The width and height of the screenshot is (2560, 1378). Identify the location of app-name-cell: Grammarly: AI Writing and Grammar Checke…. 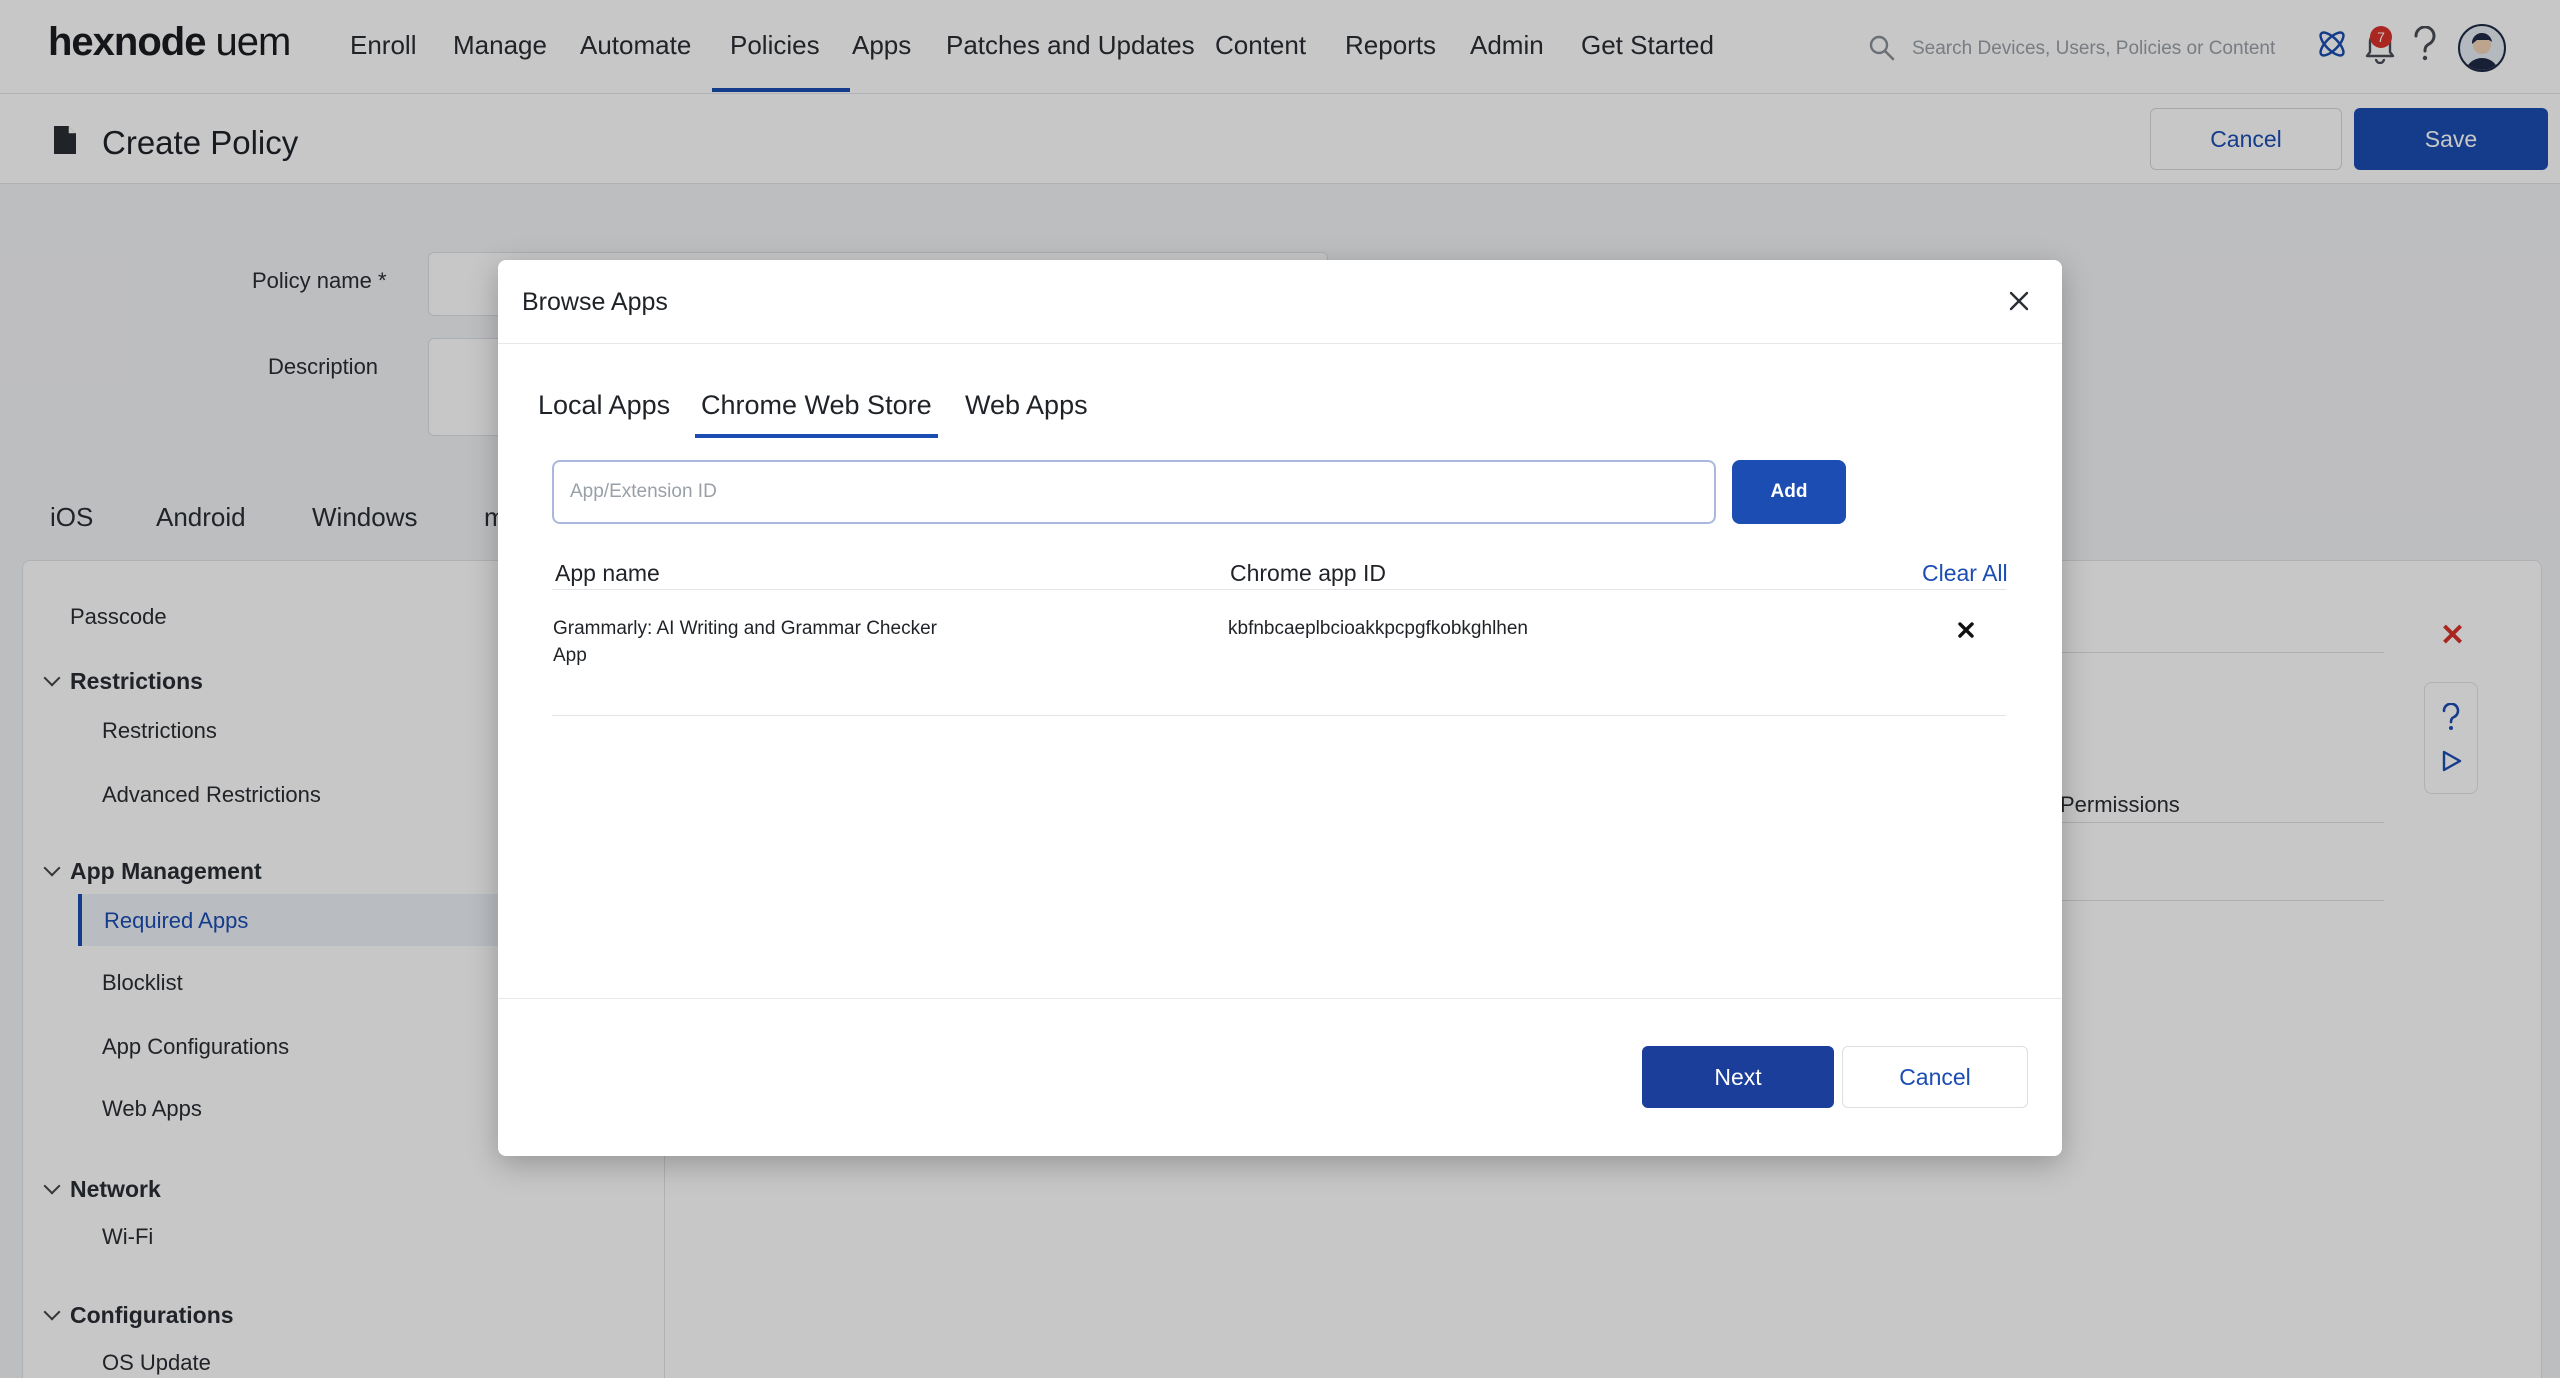
(745, 642).